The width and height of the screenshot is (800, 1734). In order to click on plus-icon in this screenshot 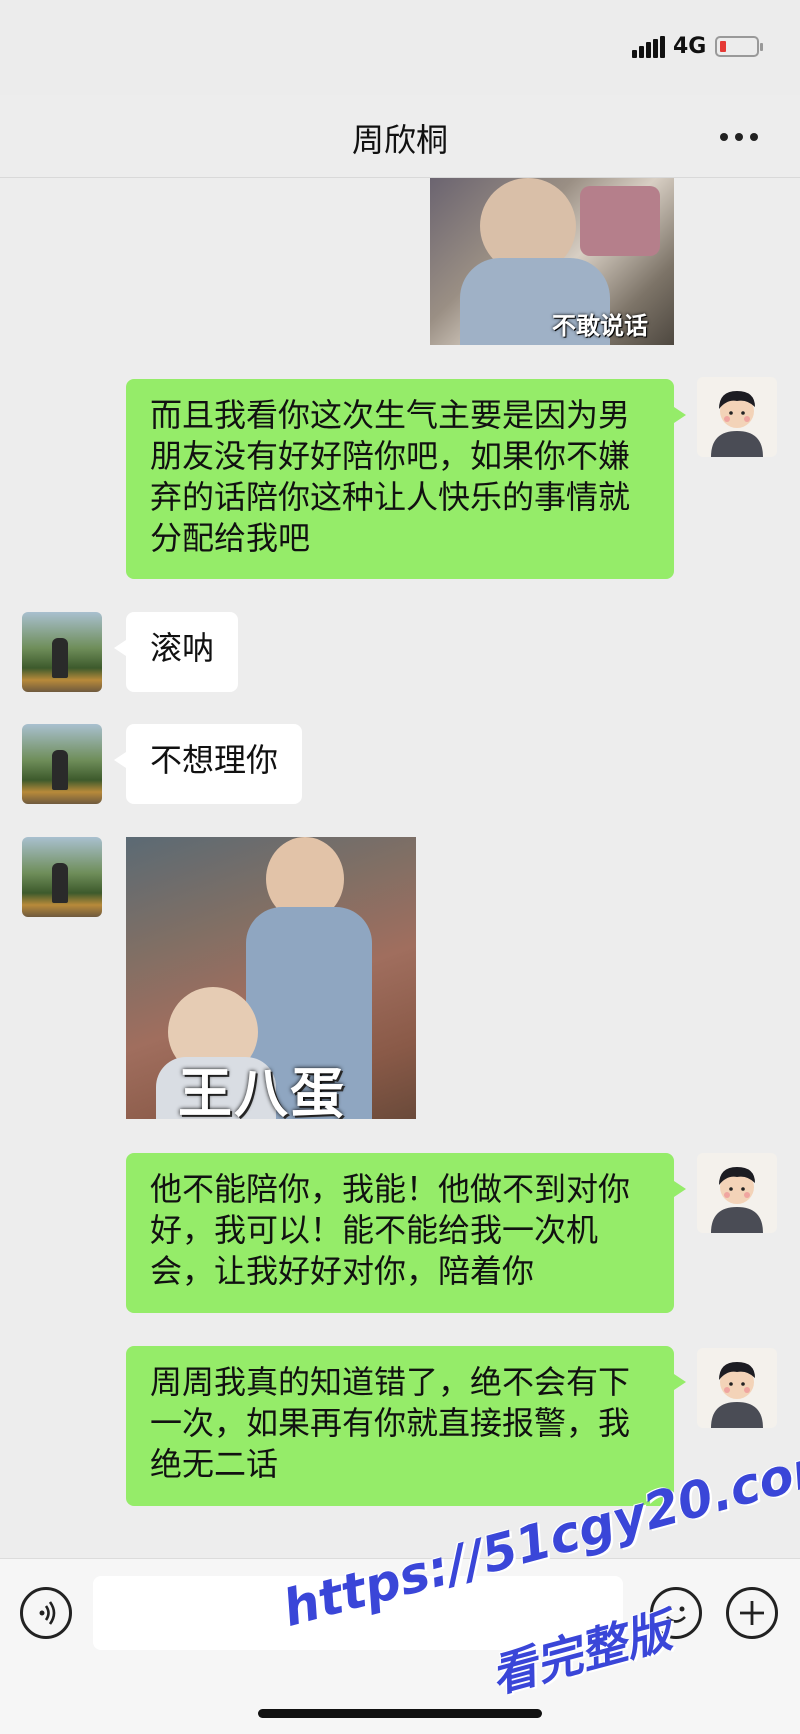, I will do `click(752, 1613)`.